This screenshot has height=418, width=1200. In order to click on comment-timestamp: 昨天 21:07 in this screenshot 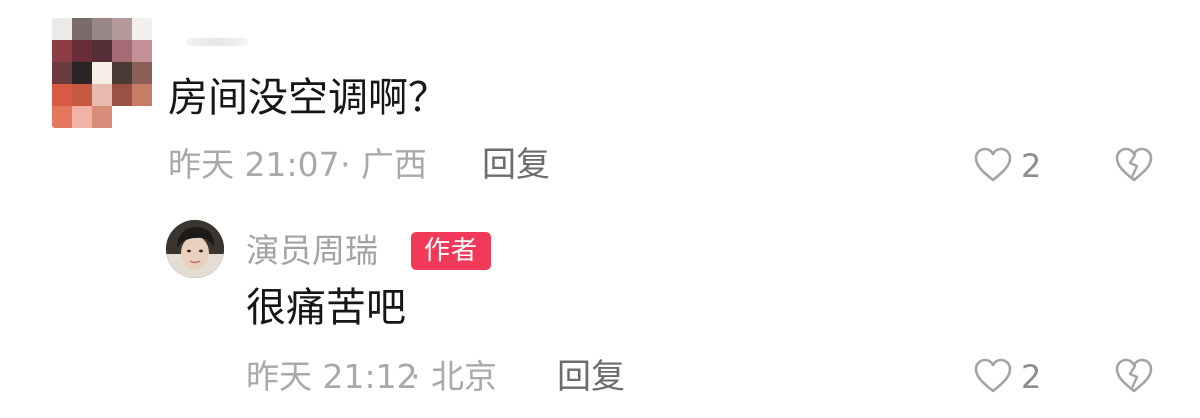, I will do `click(254, 164)`.